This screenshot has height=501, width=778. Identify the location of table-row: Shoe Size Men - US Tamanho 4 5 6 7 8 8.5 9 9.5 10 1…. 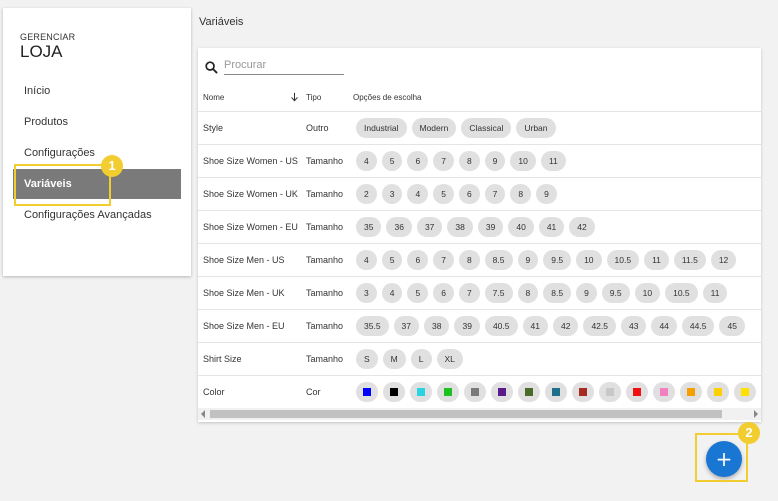
(479, 260).